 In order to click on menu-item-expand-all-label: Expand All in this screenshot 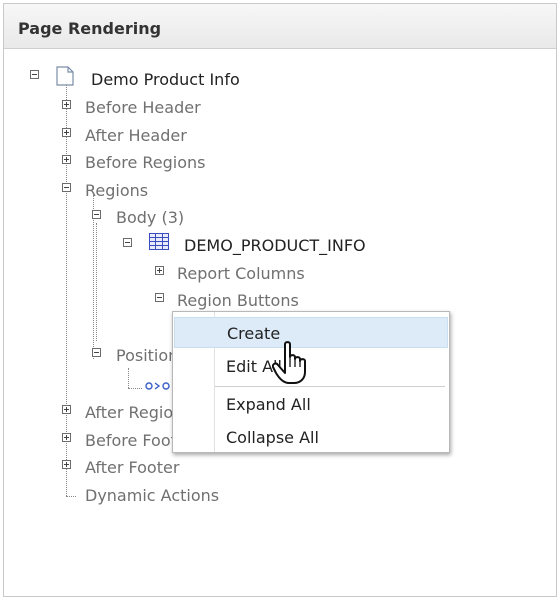, I will do `click(268, 404)`.